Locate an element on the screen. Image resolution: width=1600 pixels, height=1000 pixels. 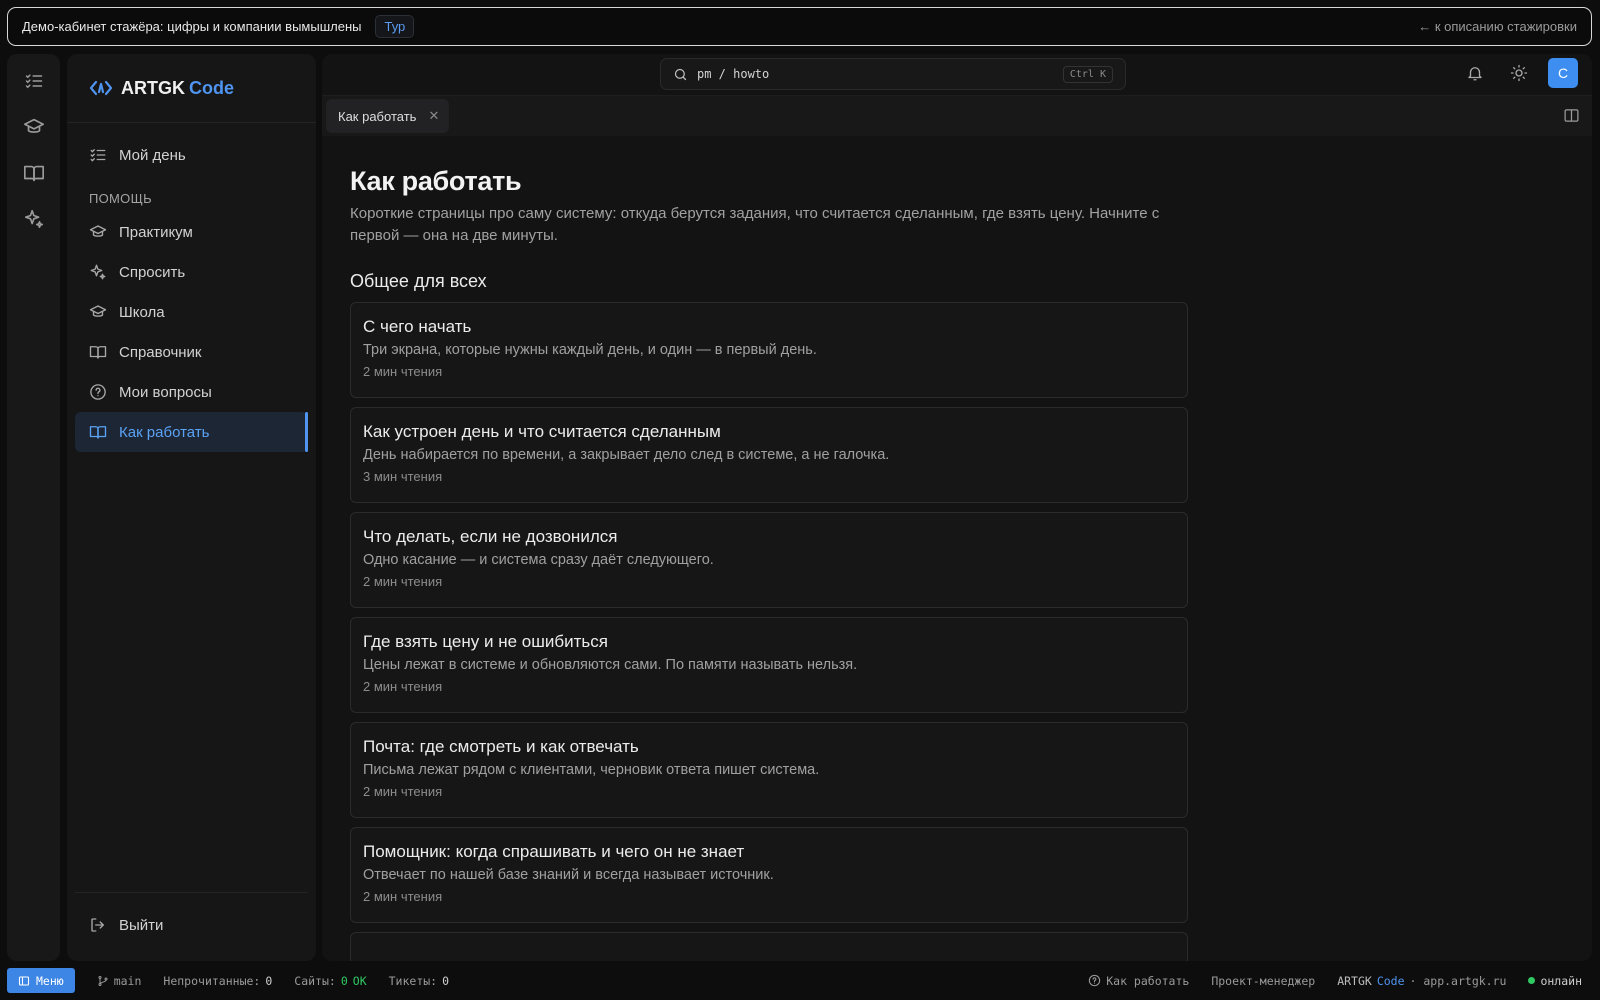
avatar: С is located at coordinates (1563, 73).